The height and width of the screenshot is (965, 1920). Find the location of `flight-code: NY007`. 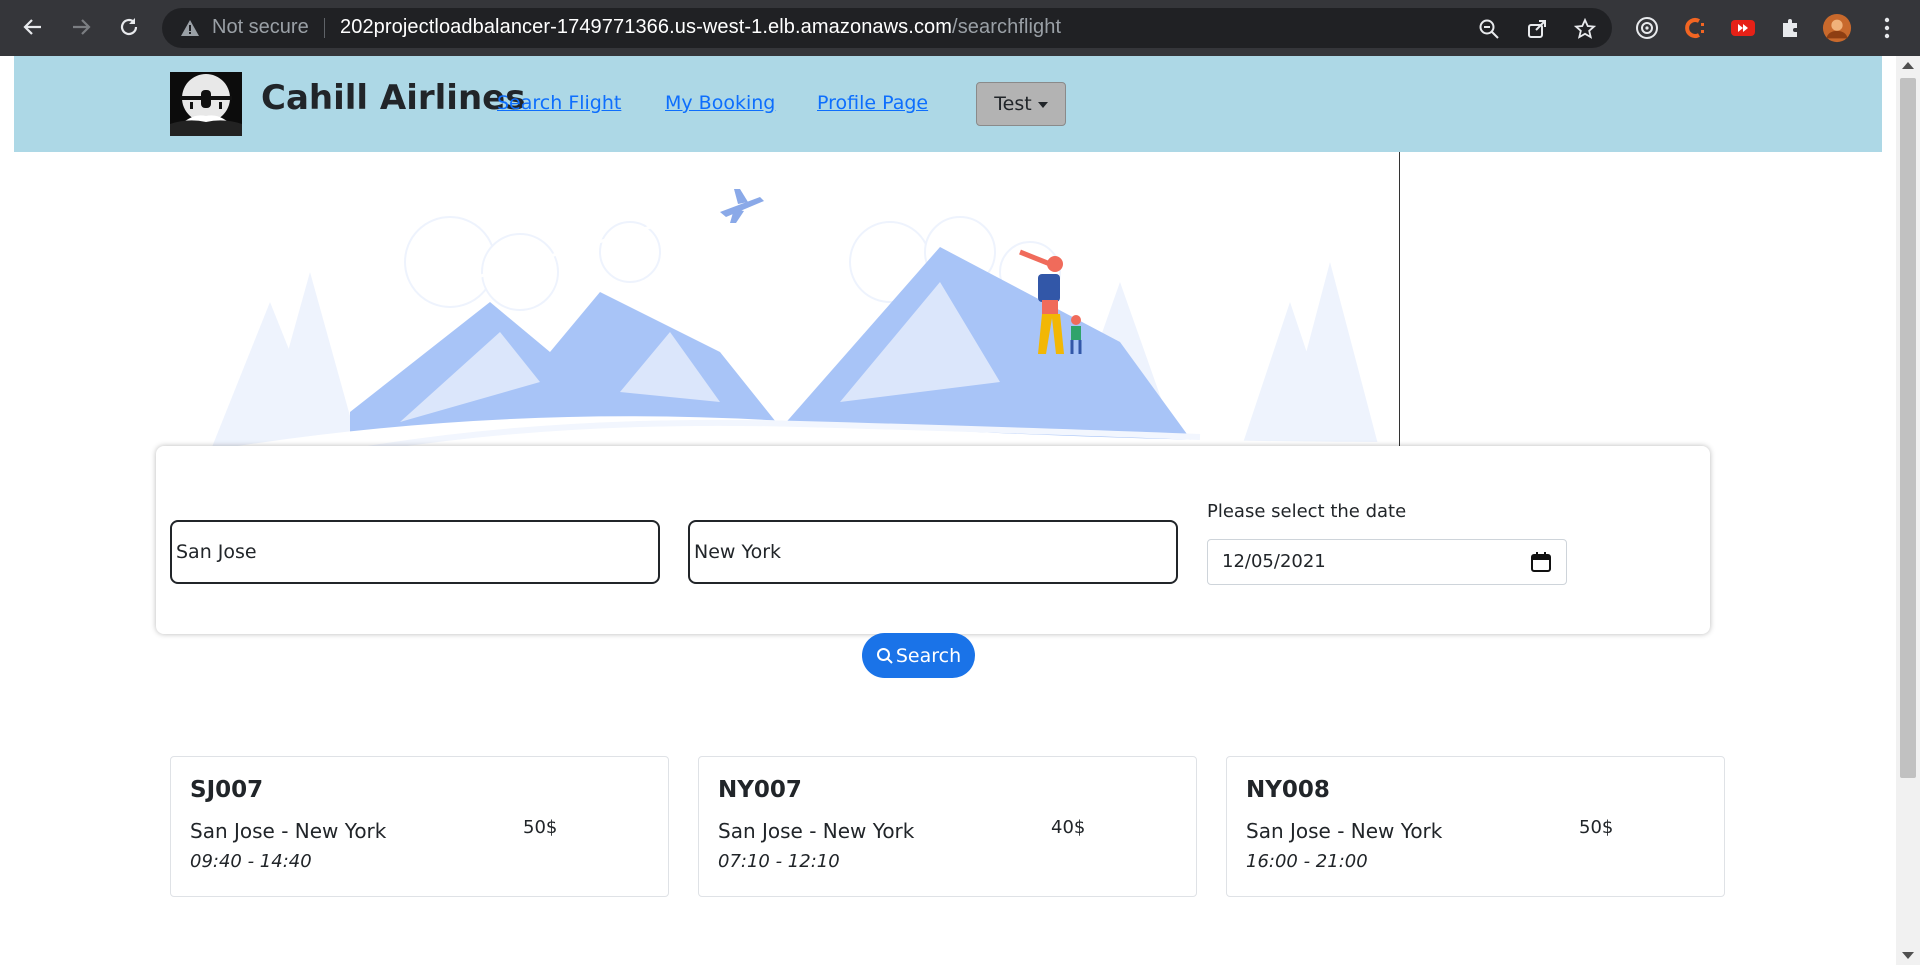

flight-code: NY007 is located at coordinates (760, 790).